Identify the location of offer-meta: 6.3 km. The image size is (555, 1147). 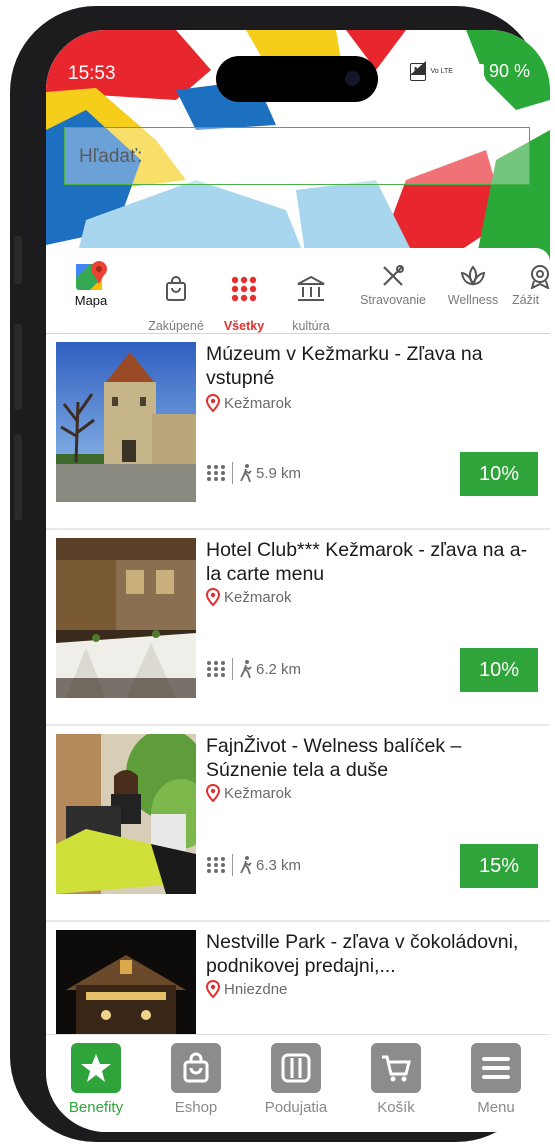
(253, 865).